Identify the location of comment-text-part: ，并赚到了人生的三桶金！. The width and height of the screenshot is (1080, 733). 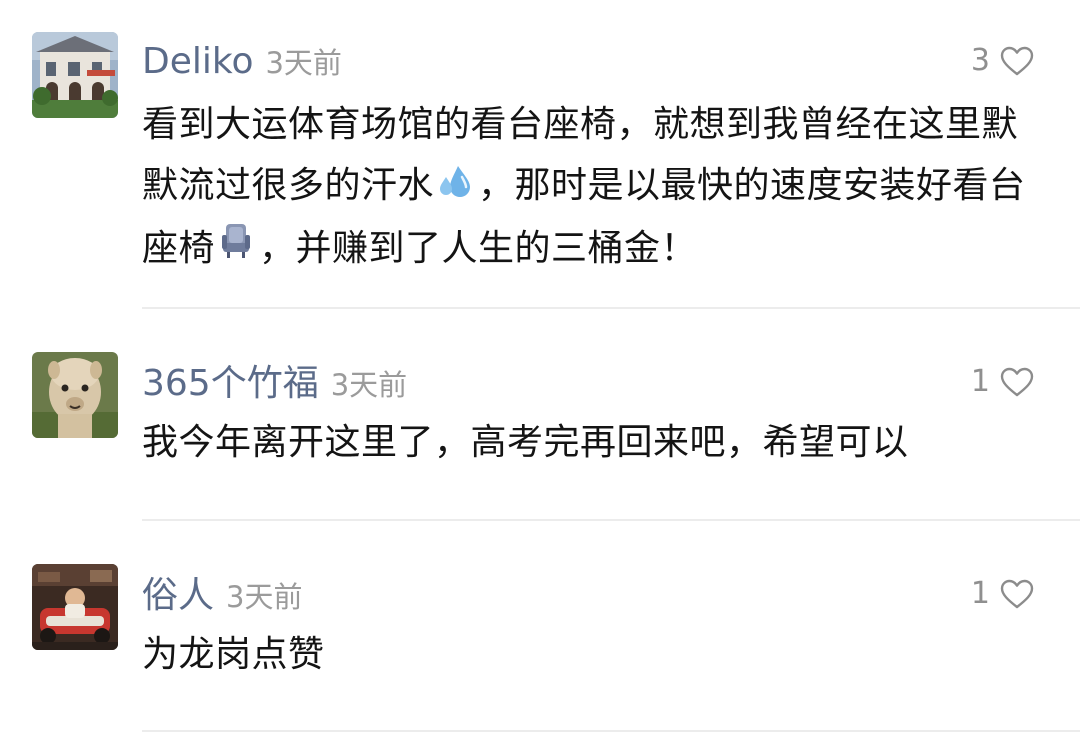
(478, 248).